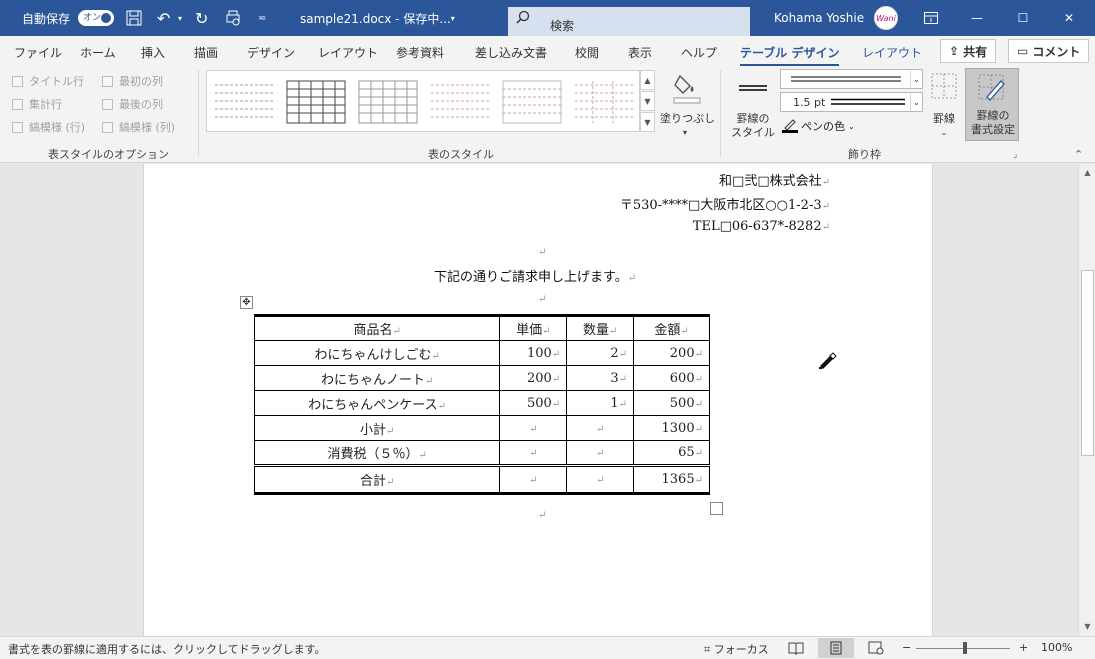  What do you see at coordinates (851, 102) in the screenshot?
I see `pen-weight-dropdown: 1.5 pt ⌄` at bounding box center [851, 102].